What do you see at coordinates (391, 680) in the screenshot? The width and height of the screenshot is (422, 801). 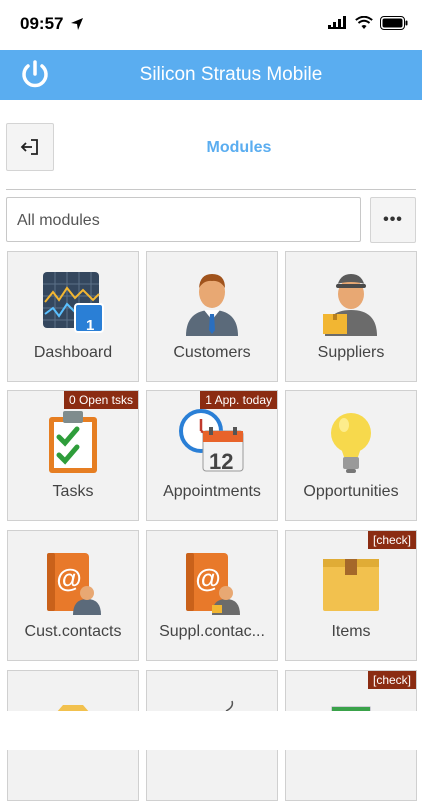 I see `row4-check-badge: [check]` at bounding box center [391, 680].